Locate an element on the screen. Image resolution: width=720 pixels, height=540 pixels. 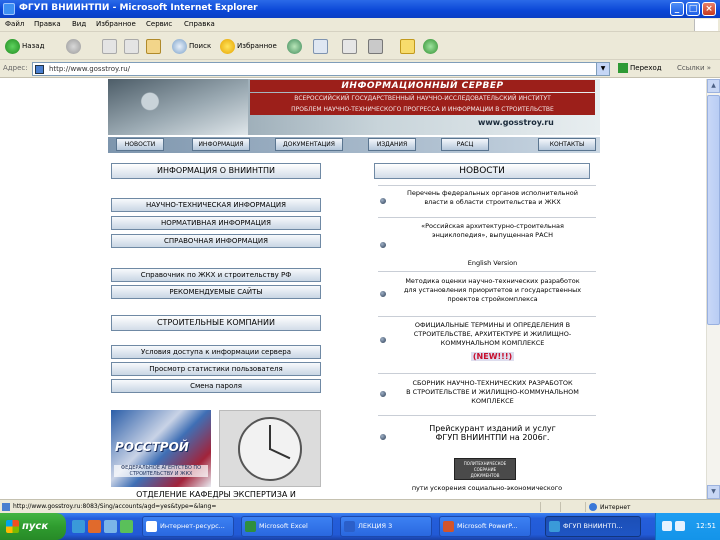
forward-button is located at coordinates (74, 46).